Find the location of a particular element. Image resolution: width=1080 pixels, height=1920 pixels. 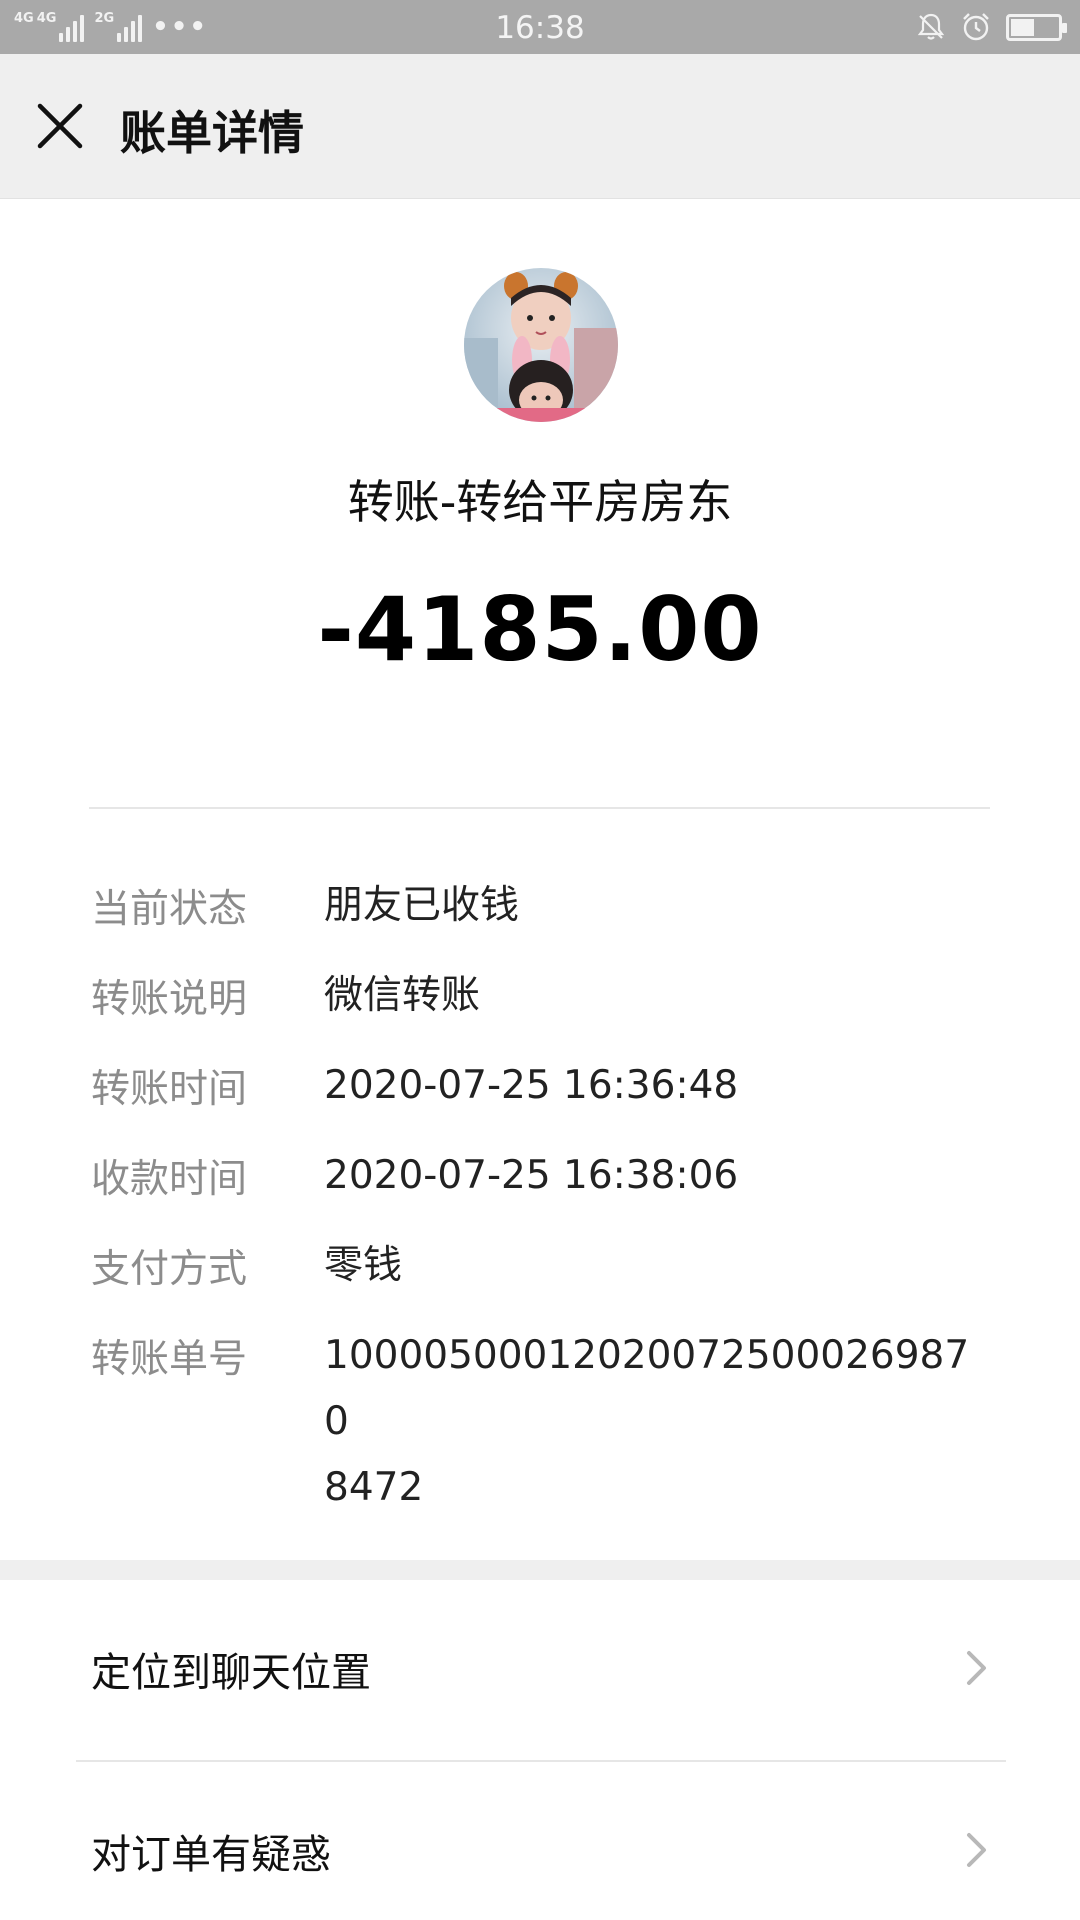

page-title: 账单详情 is located at coordinates (212, 133).